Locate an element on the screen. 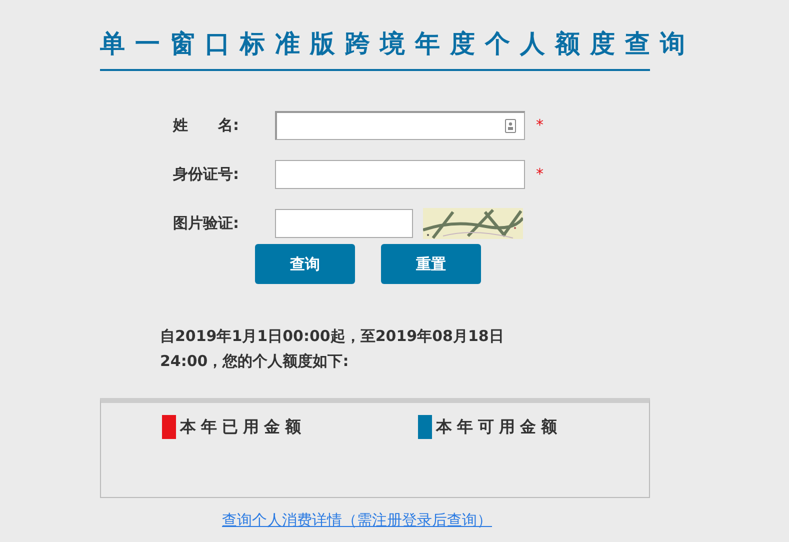  captcha-field is located at coordinates (344, 223).